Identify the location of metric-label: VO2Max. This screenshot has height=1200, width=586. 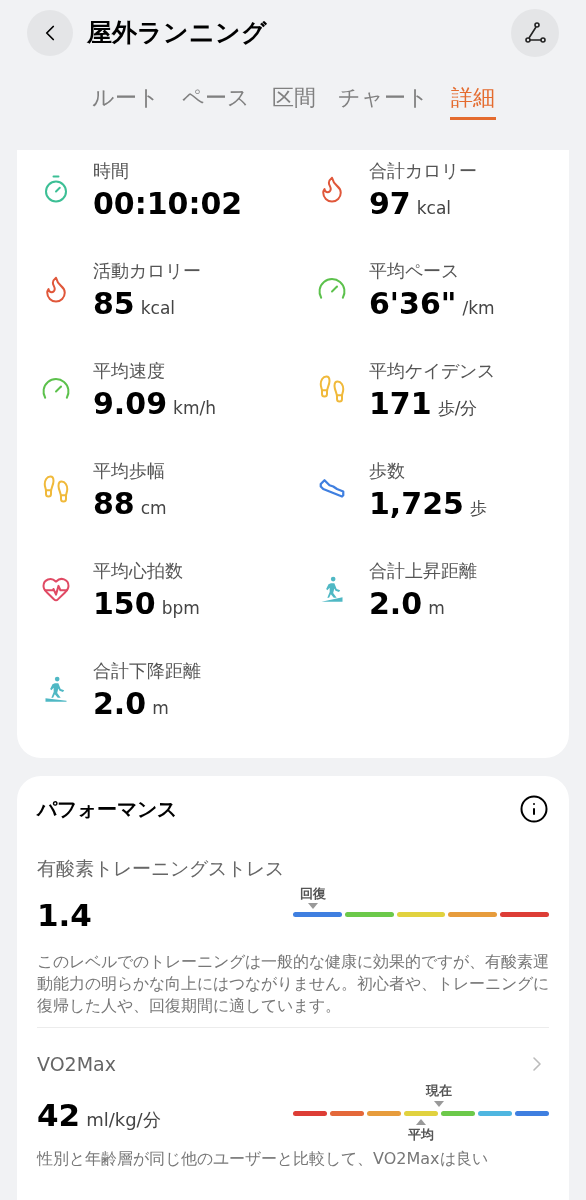
(76, 1064).